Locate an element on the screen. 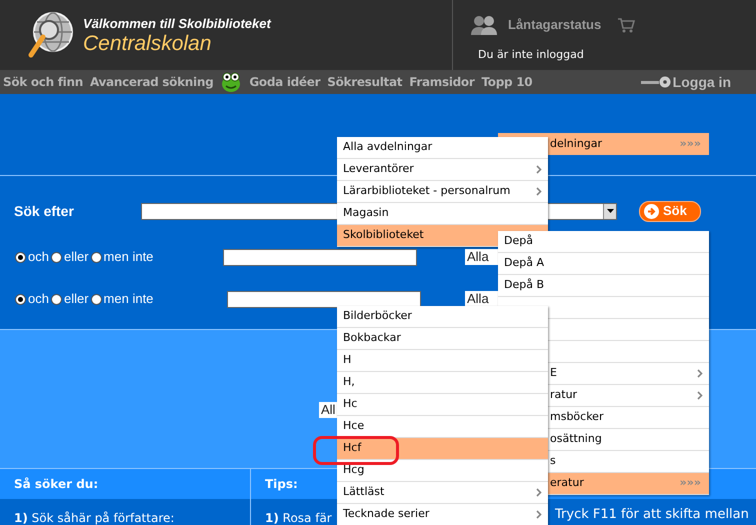  login-status-text: Du är inte inloggad is located at coordinates (531, 55).